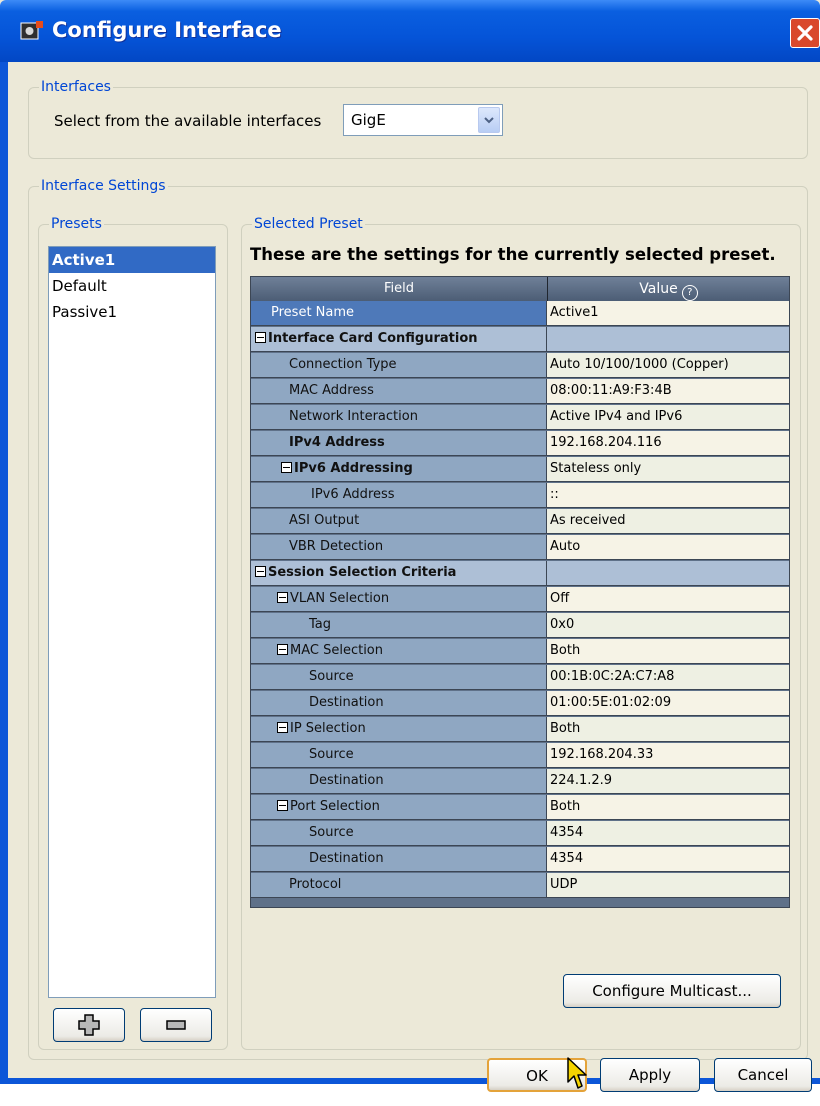  I want to click on add-preset-button, so click(89, 1025).